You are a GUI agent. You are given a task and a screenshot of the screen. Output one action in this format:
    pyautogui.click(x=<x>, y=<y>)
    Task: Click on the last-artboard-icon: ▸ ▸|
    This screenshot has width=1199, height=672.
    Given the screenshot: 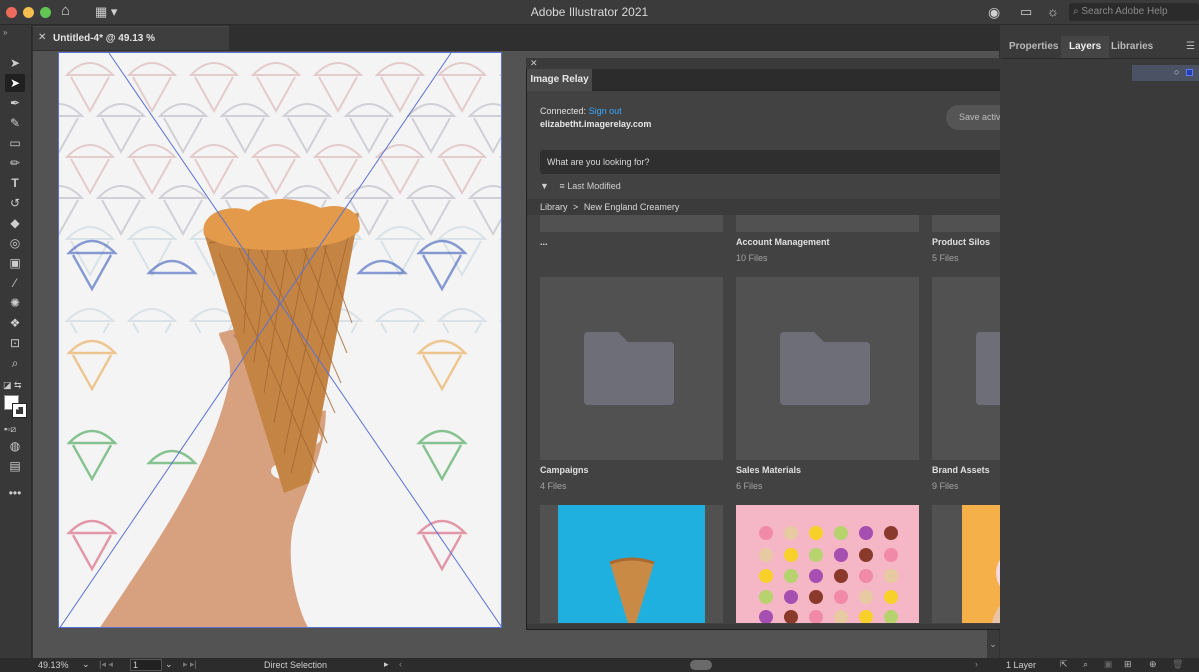 What is the action you would take?
    pyautogui.click(x=190, y=664)
    